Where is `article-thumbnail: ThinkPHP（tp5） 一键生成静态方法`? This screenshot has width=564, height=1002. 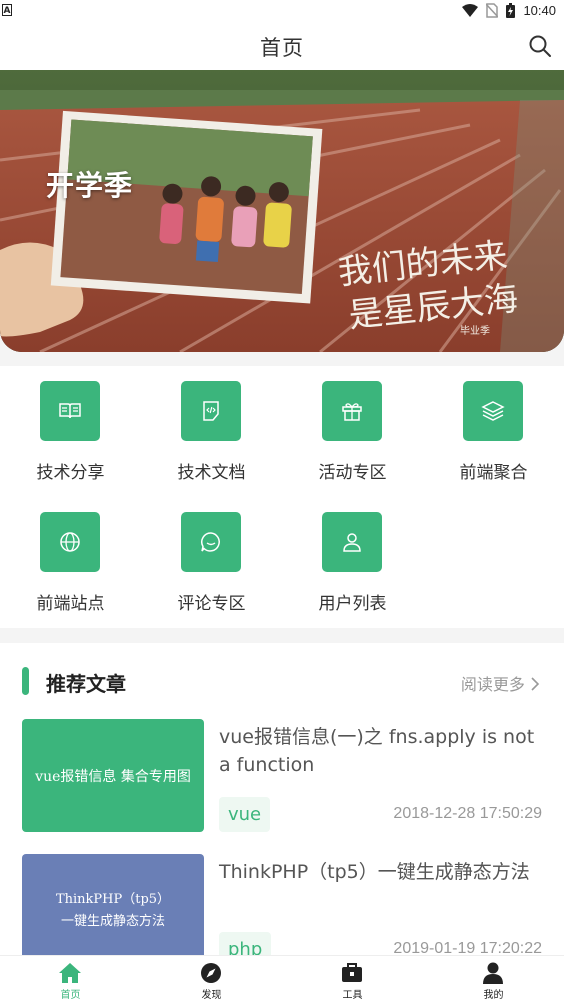 article-thumbnail: ThinkPHP（tp5） 一键生成静态方法 is located at coordinates (113, 910).